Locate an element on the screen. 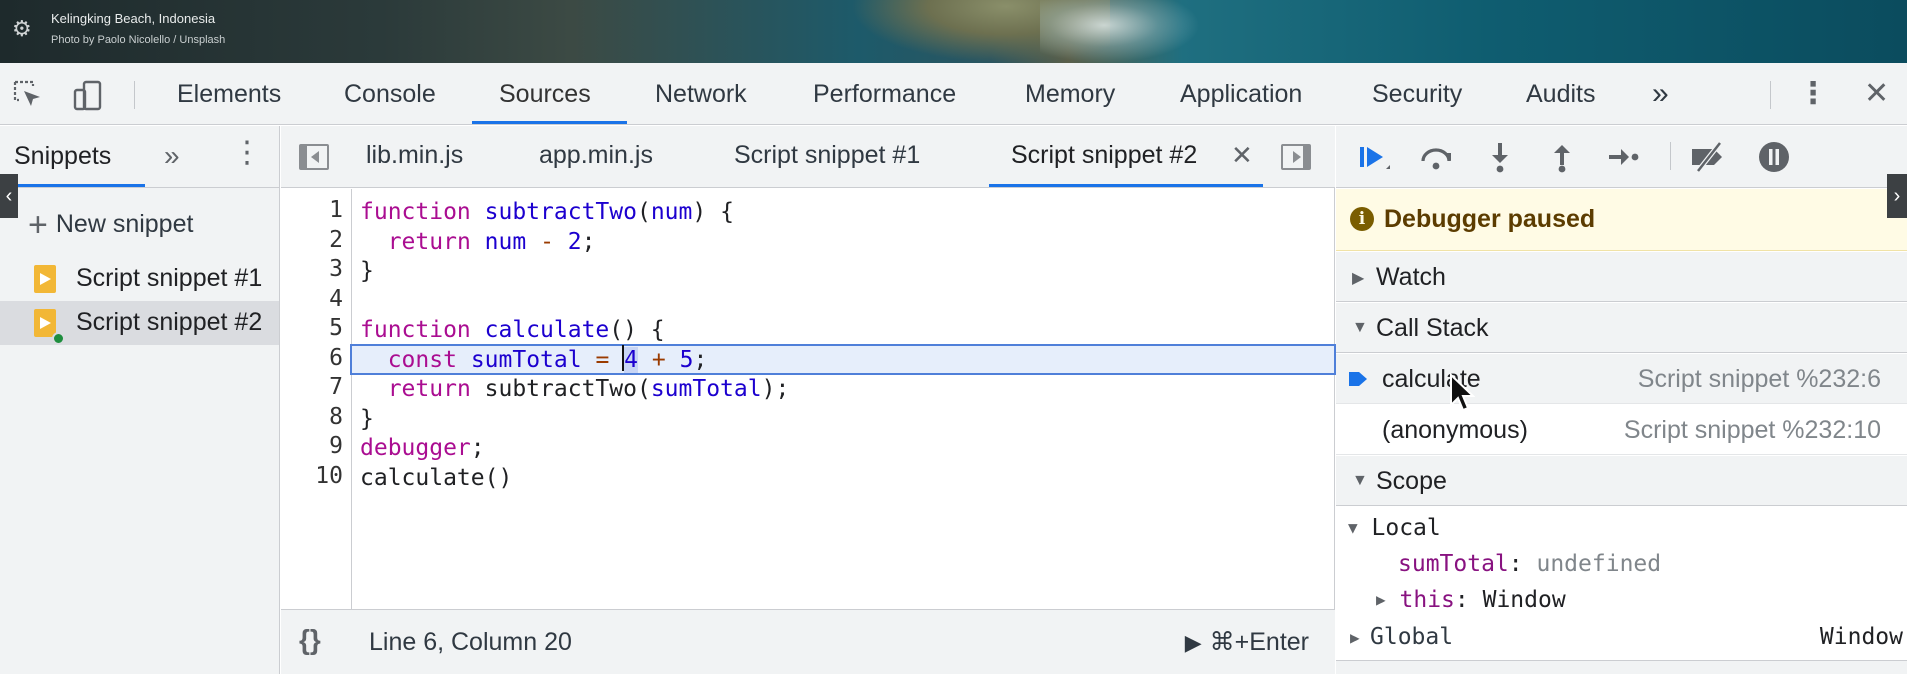  pause-on-exceptions-icon is located at coordinates (1774, 157).